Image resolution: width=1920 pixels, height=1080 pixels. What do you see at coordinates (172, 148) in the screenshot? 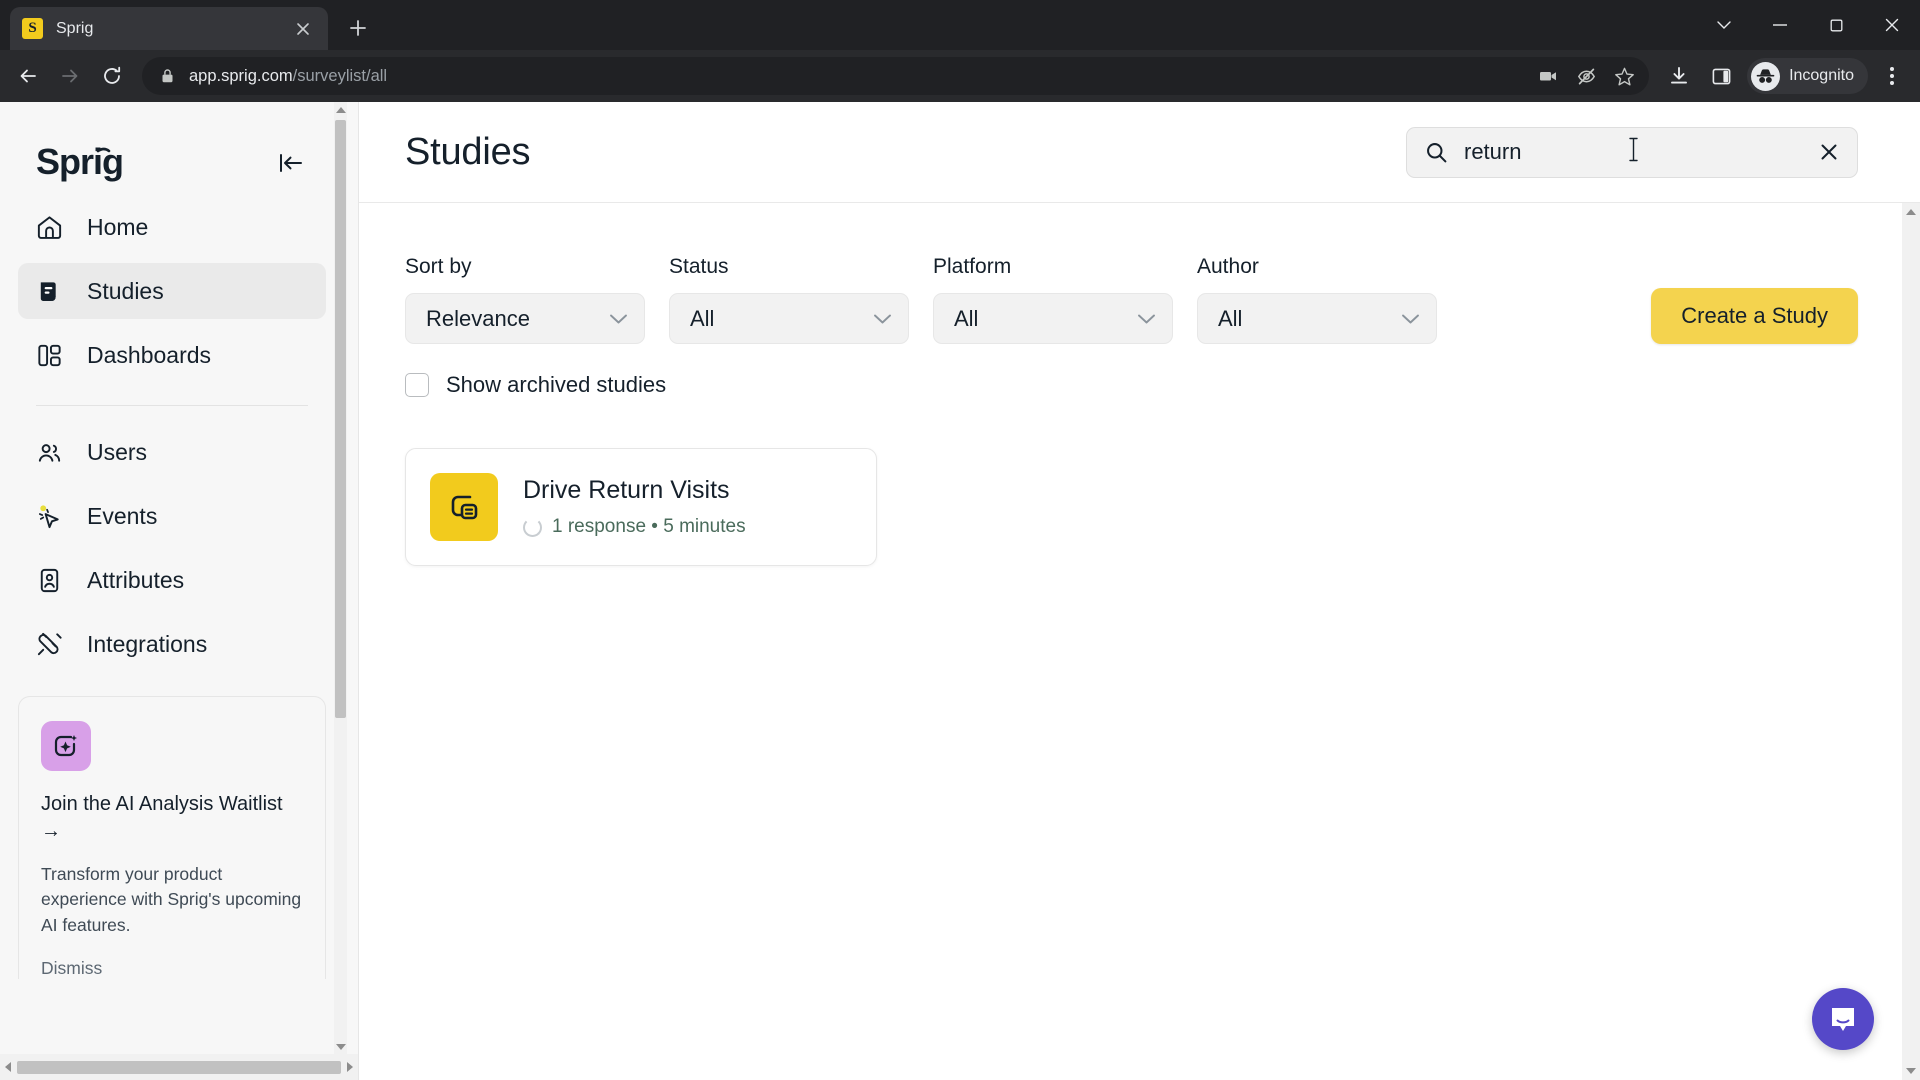
I see `sidebar-header: Sprig` at bounding box center [172, 148].